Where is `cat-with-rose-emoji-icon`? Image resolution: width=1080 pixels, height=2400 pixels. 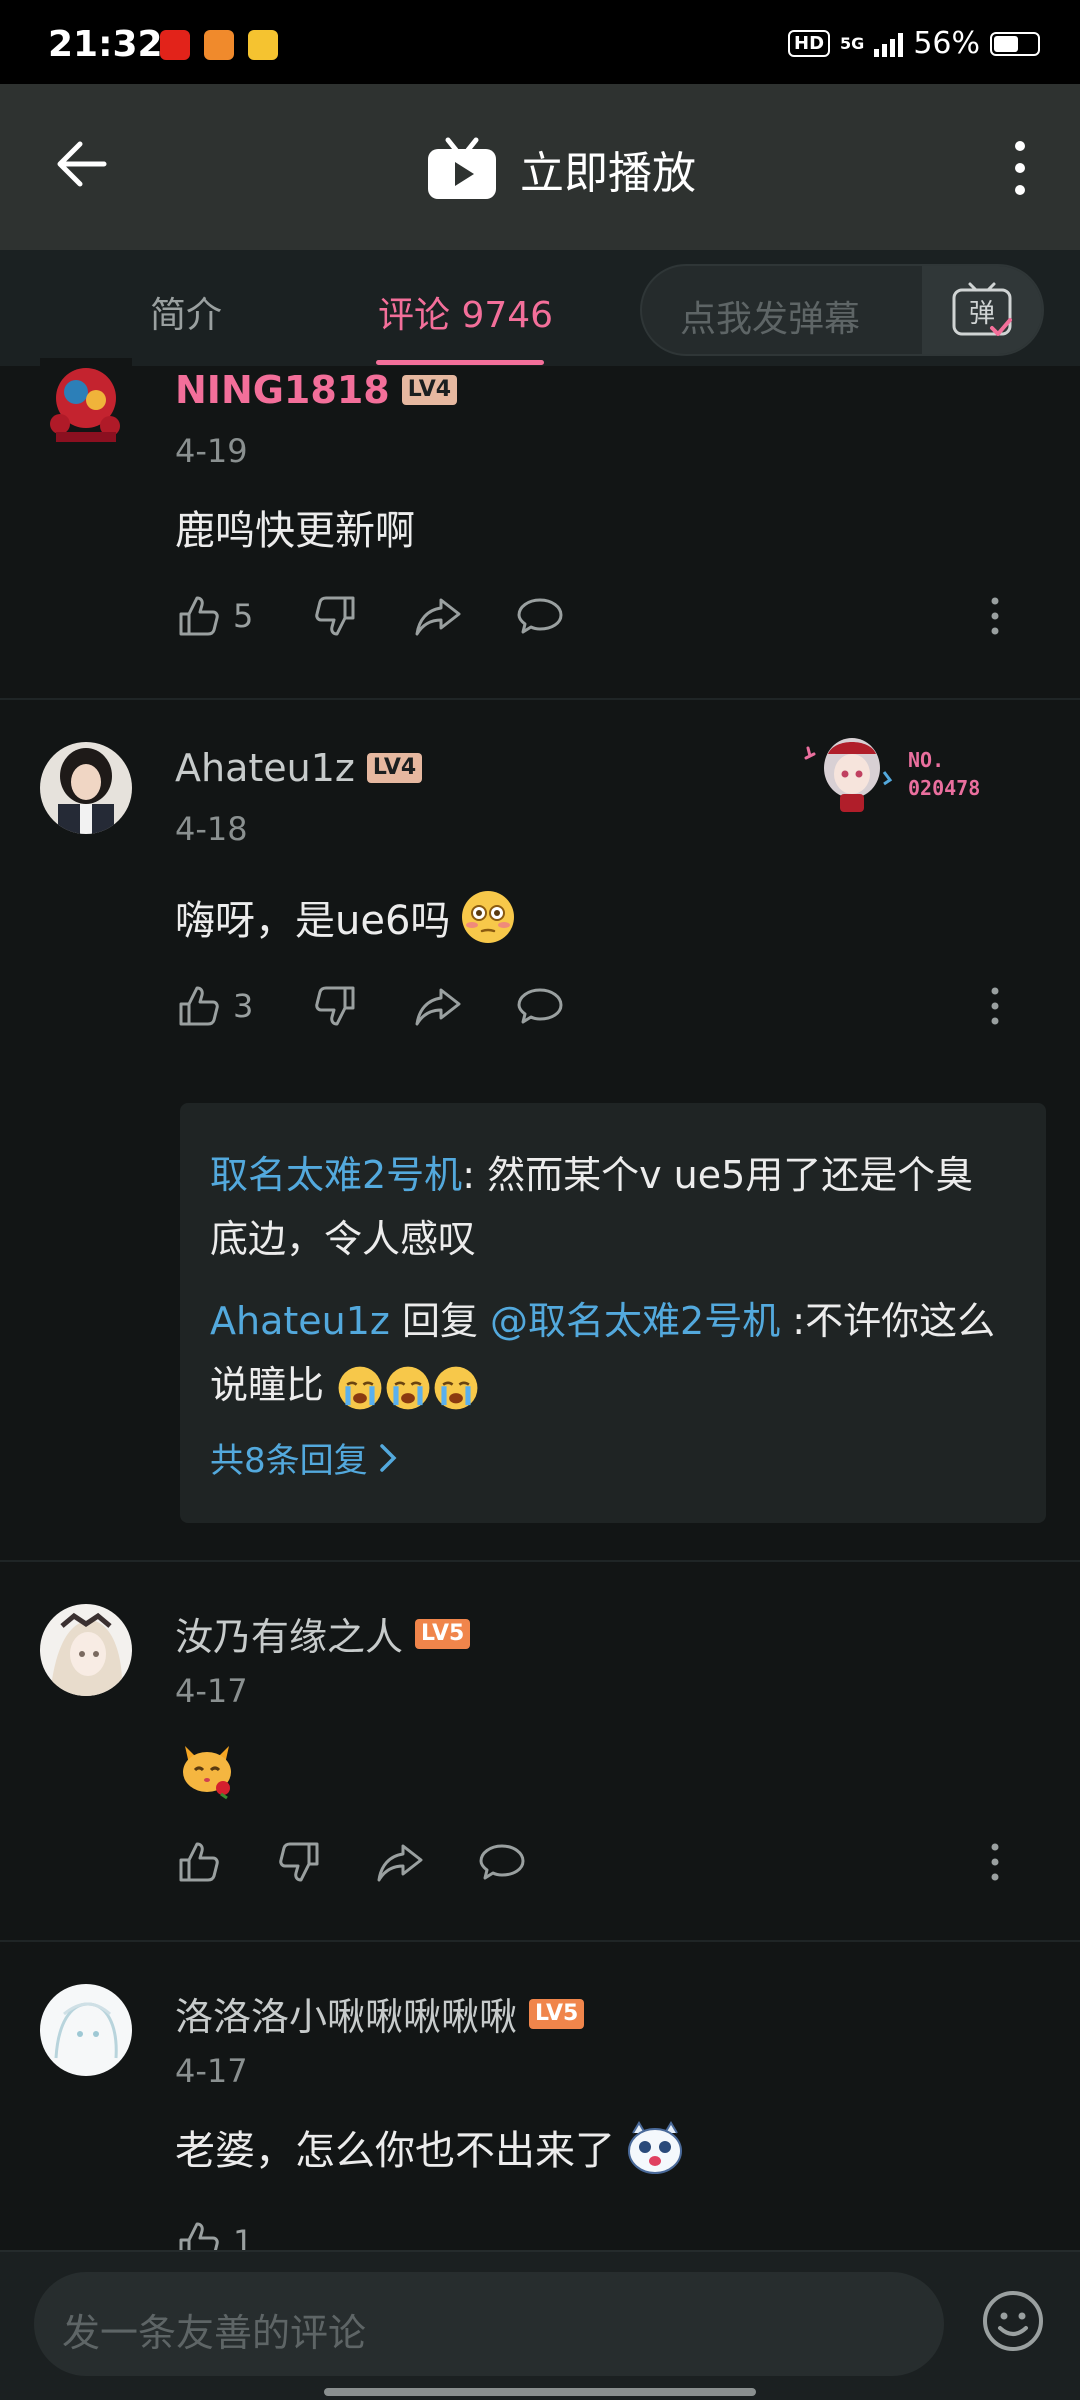
cat-with-rose-emoji-icon is located at coordinates (207, 1773).